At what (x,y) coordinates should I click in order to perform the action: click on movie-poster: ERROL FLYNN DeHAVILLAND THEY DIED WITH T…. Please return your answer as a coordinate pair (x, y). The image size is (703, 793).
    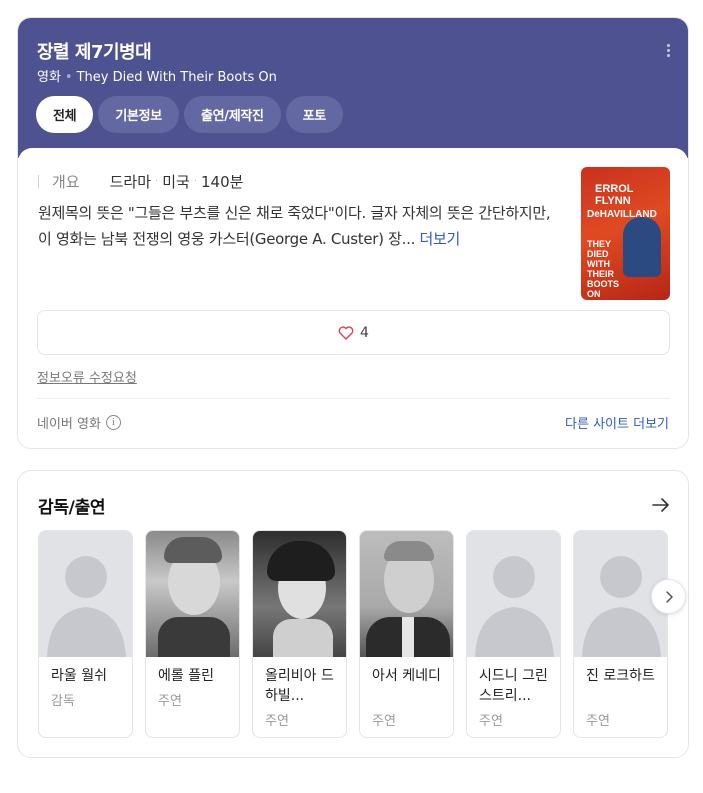
    Looking at the image, I should click on (625, 233).